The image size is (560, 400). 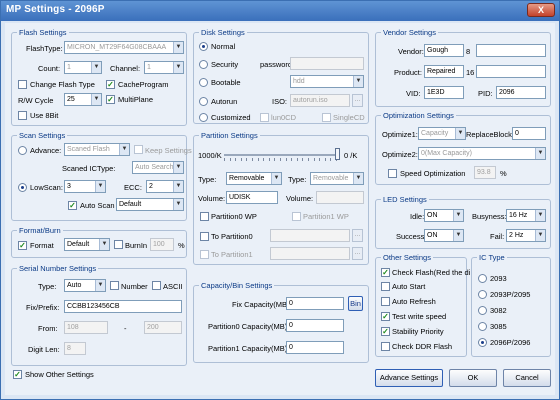 I want to click on partition0-capacity-input: 0, so click(x=315, y=325).